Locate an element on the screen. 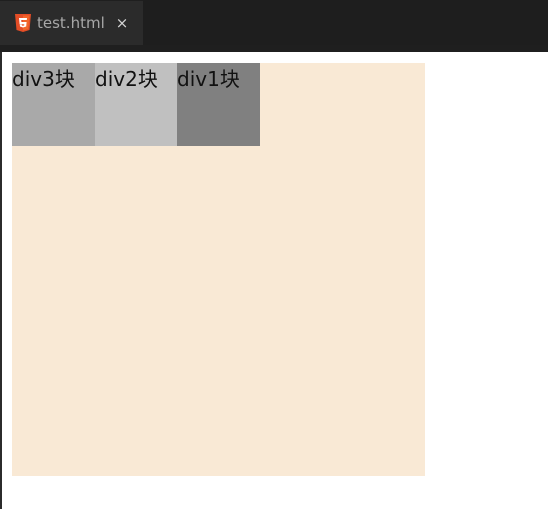 This screenshot has height=509, width=548. close-icon: × is located at coordinates (122, 23).